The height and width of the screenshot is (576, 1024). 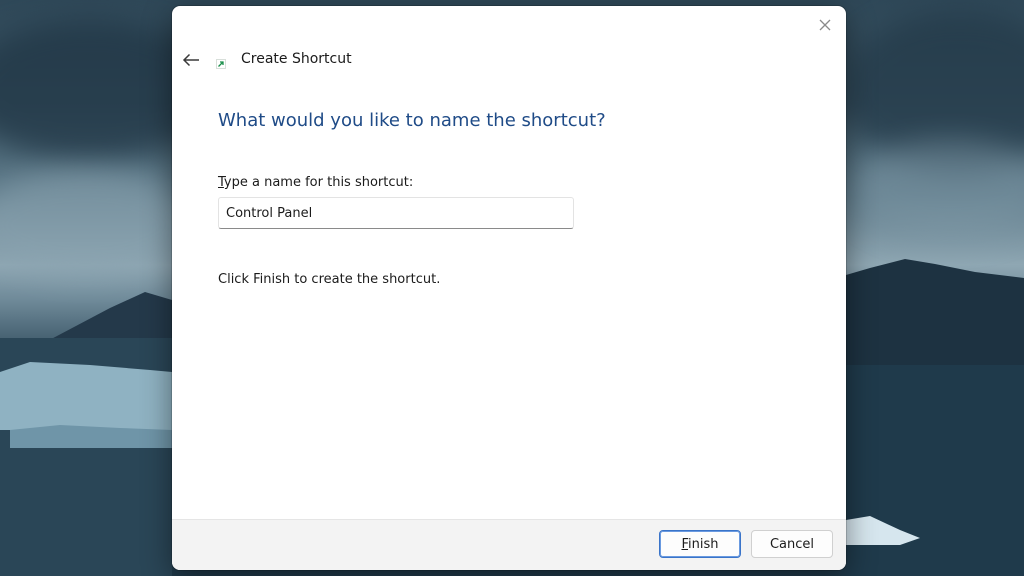 I want to click on name-label-text: ype a name for this shortcut:, so click(x=318, y=182).